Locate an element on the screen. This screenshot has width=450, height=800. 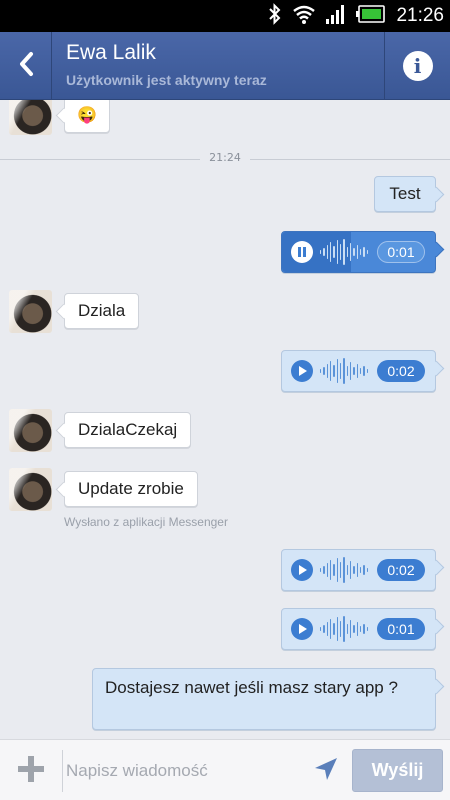
incoming-message: Update zrobie is located at coordinates (131, 489).